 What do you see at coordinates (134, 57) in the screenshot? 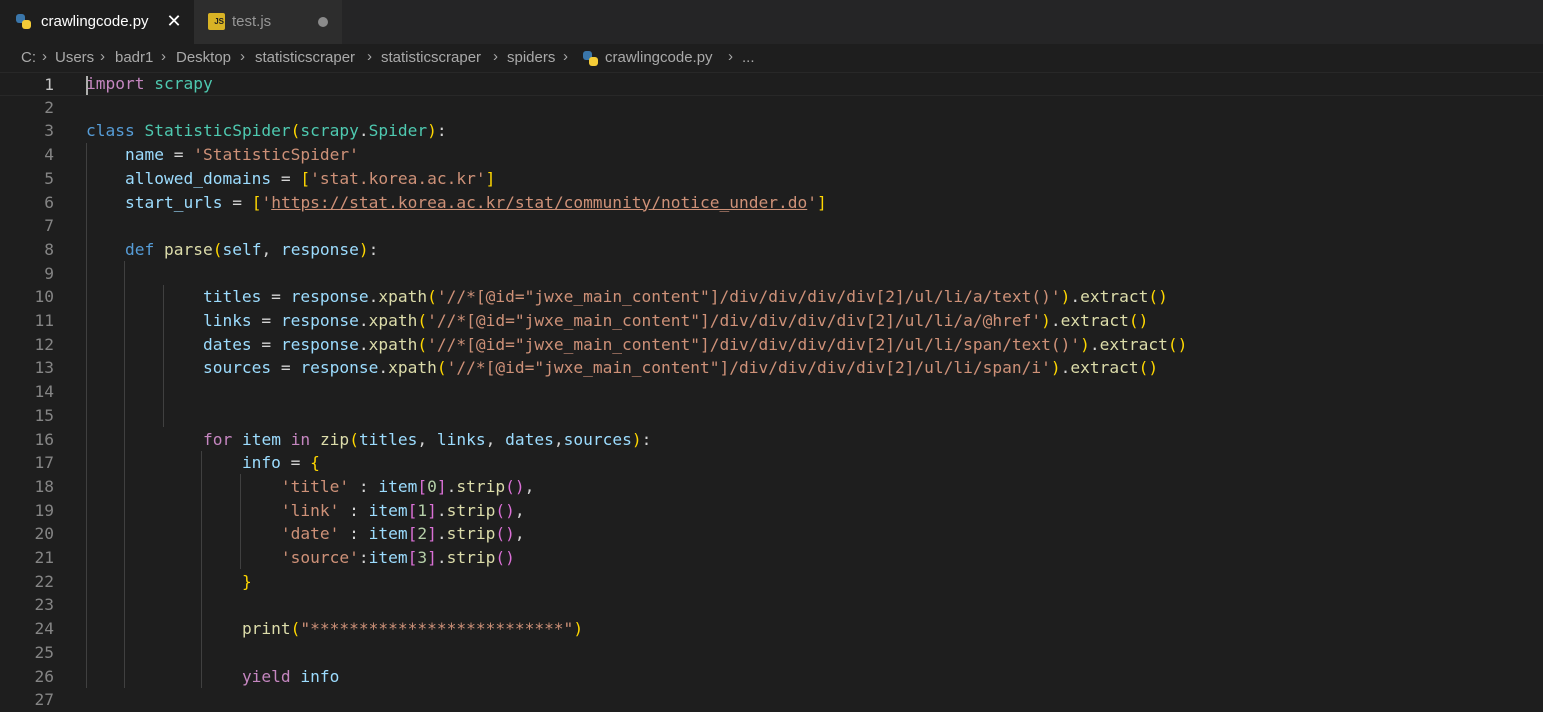
I see `breadcrumb-item: badr1` at bounding box center [134, 57].